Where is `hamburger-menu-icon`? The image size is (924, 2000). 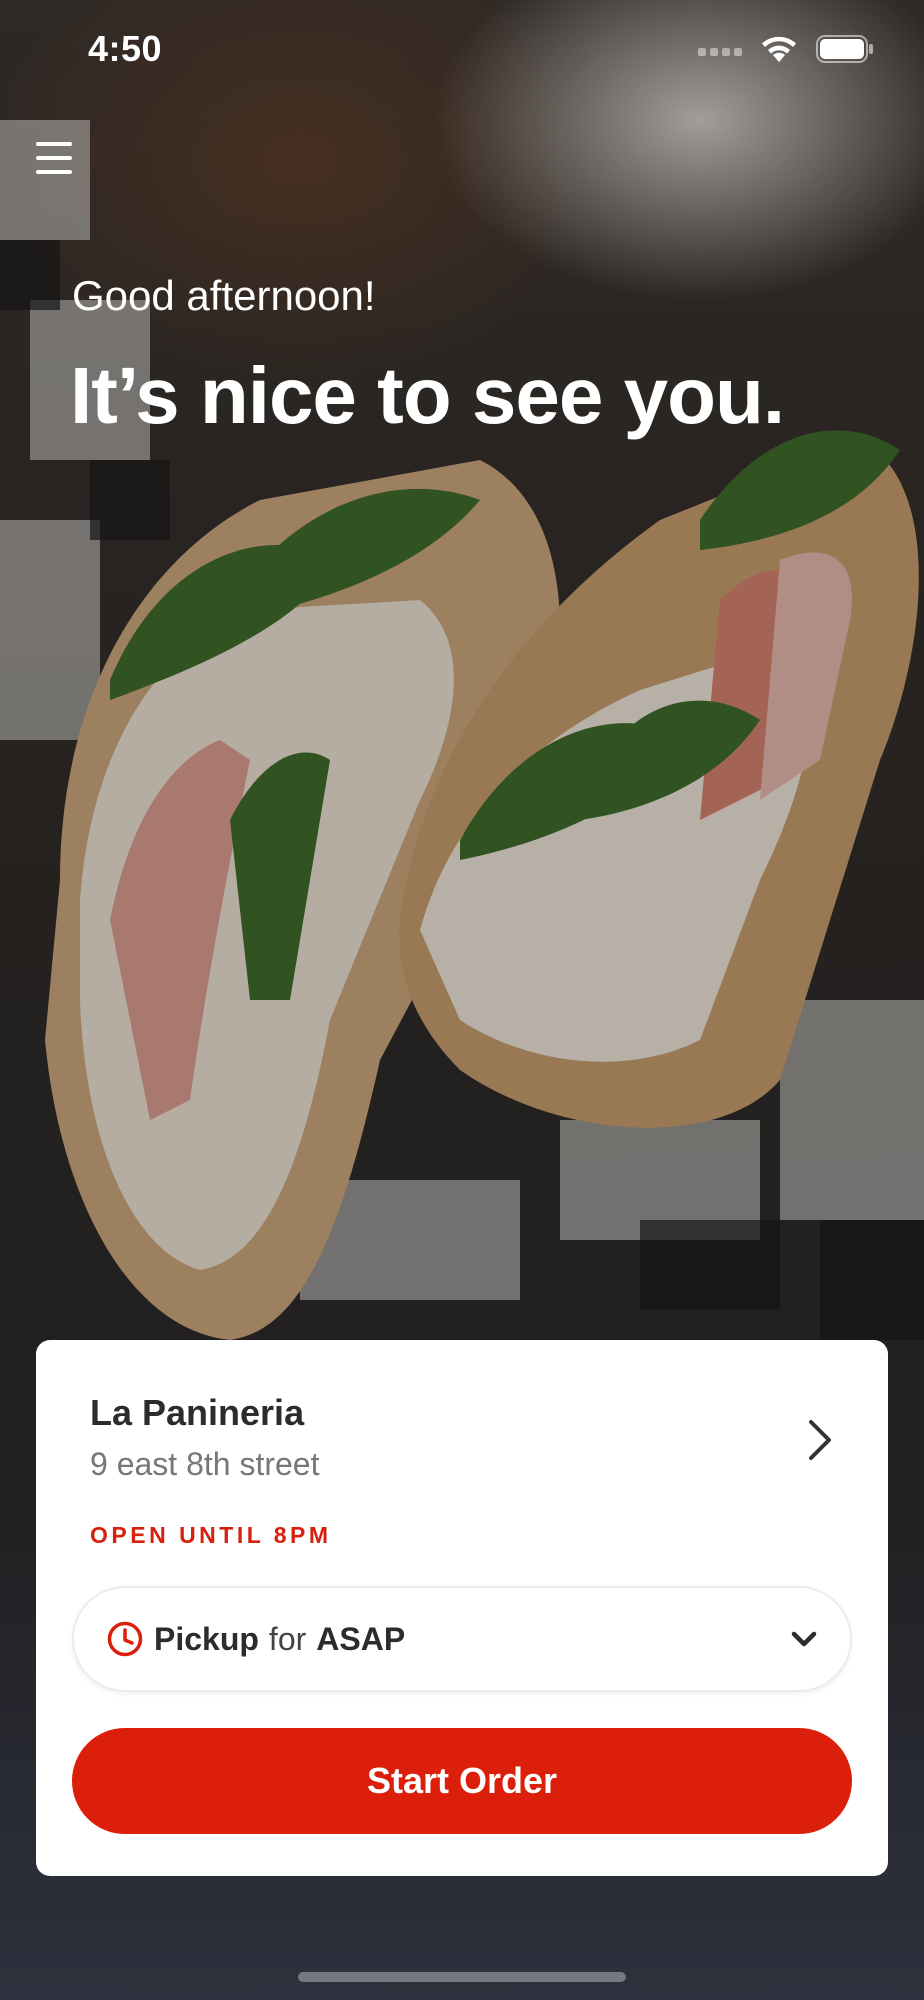
hamburger-menu-icon is located at coordinates (54, 158).